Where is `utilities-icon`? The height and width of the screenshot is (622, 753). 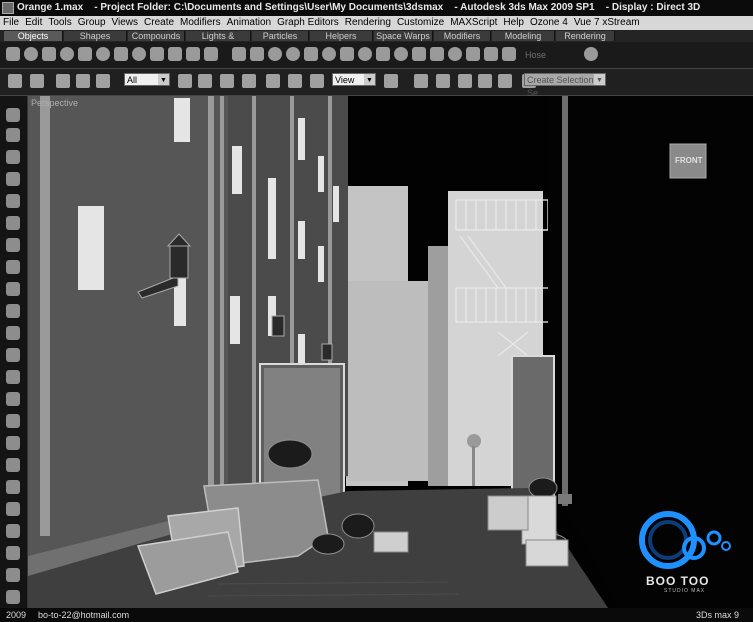
utilities-icon is located at coordinates (13, 443).